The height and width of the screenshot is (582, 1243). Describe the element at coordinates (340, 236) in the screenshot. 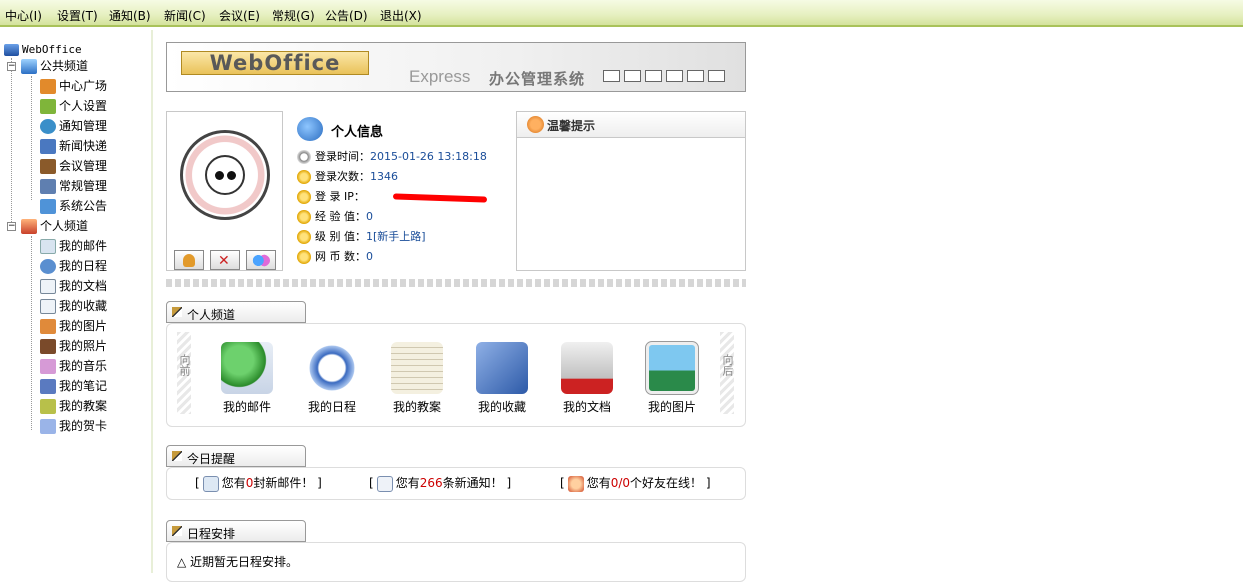

I see `info-label: 级 别 值：` at that location.